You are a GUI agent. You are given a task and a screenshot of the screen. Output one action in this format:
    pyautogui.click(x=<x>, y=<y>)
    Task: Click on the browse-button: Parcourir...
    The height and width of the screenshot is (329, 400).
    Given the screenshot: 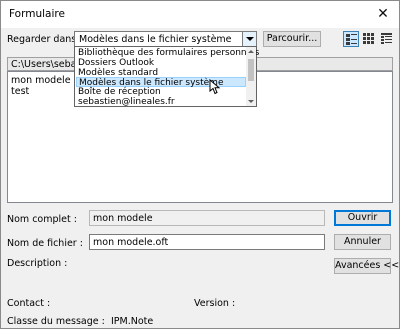 What is the action you would take?
    pyautogui.click(x=292, y=39)
    